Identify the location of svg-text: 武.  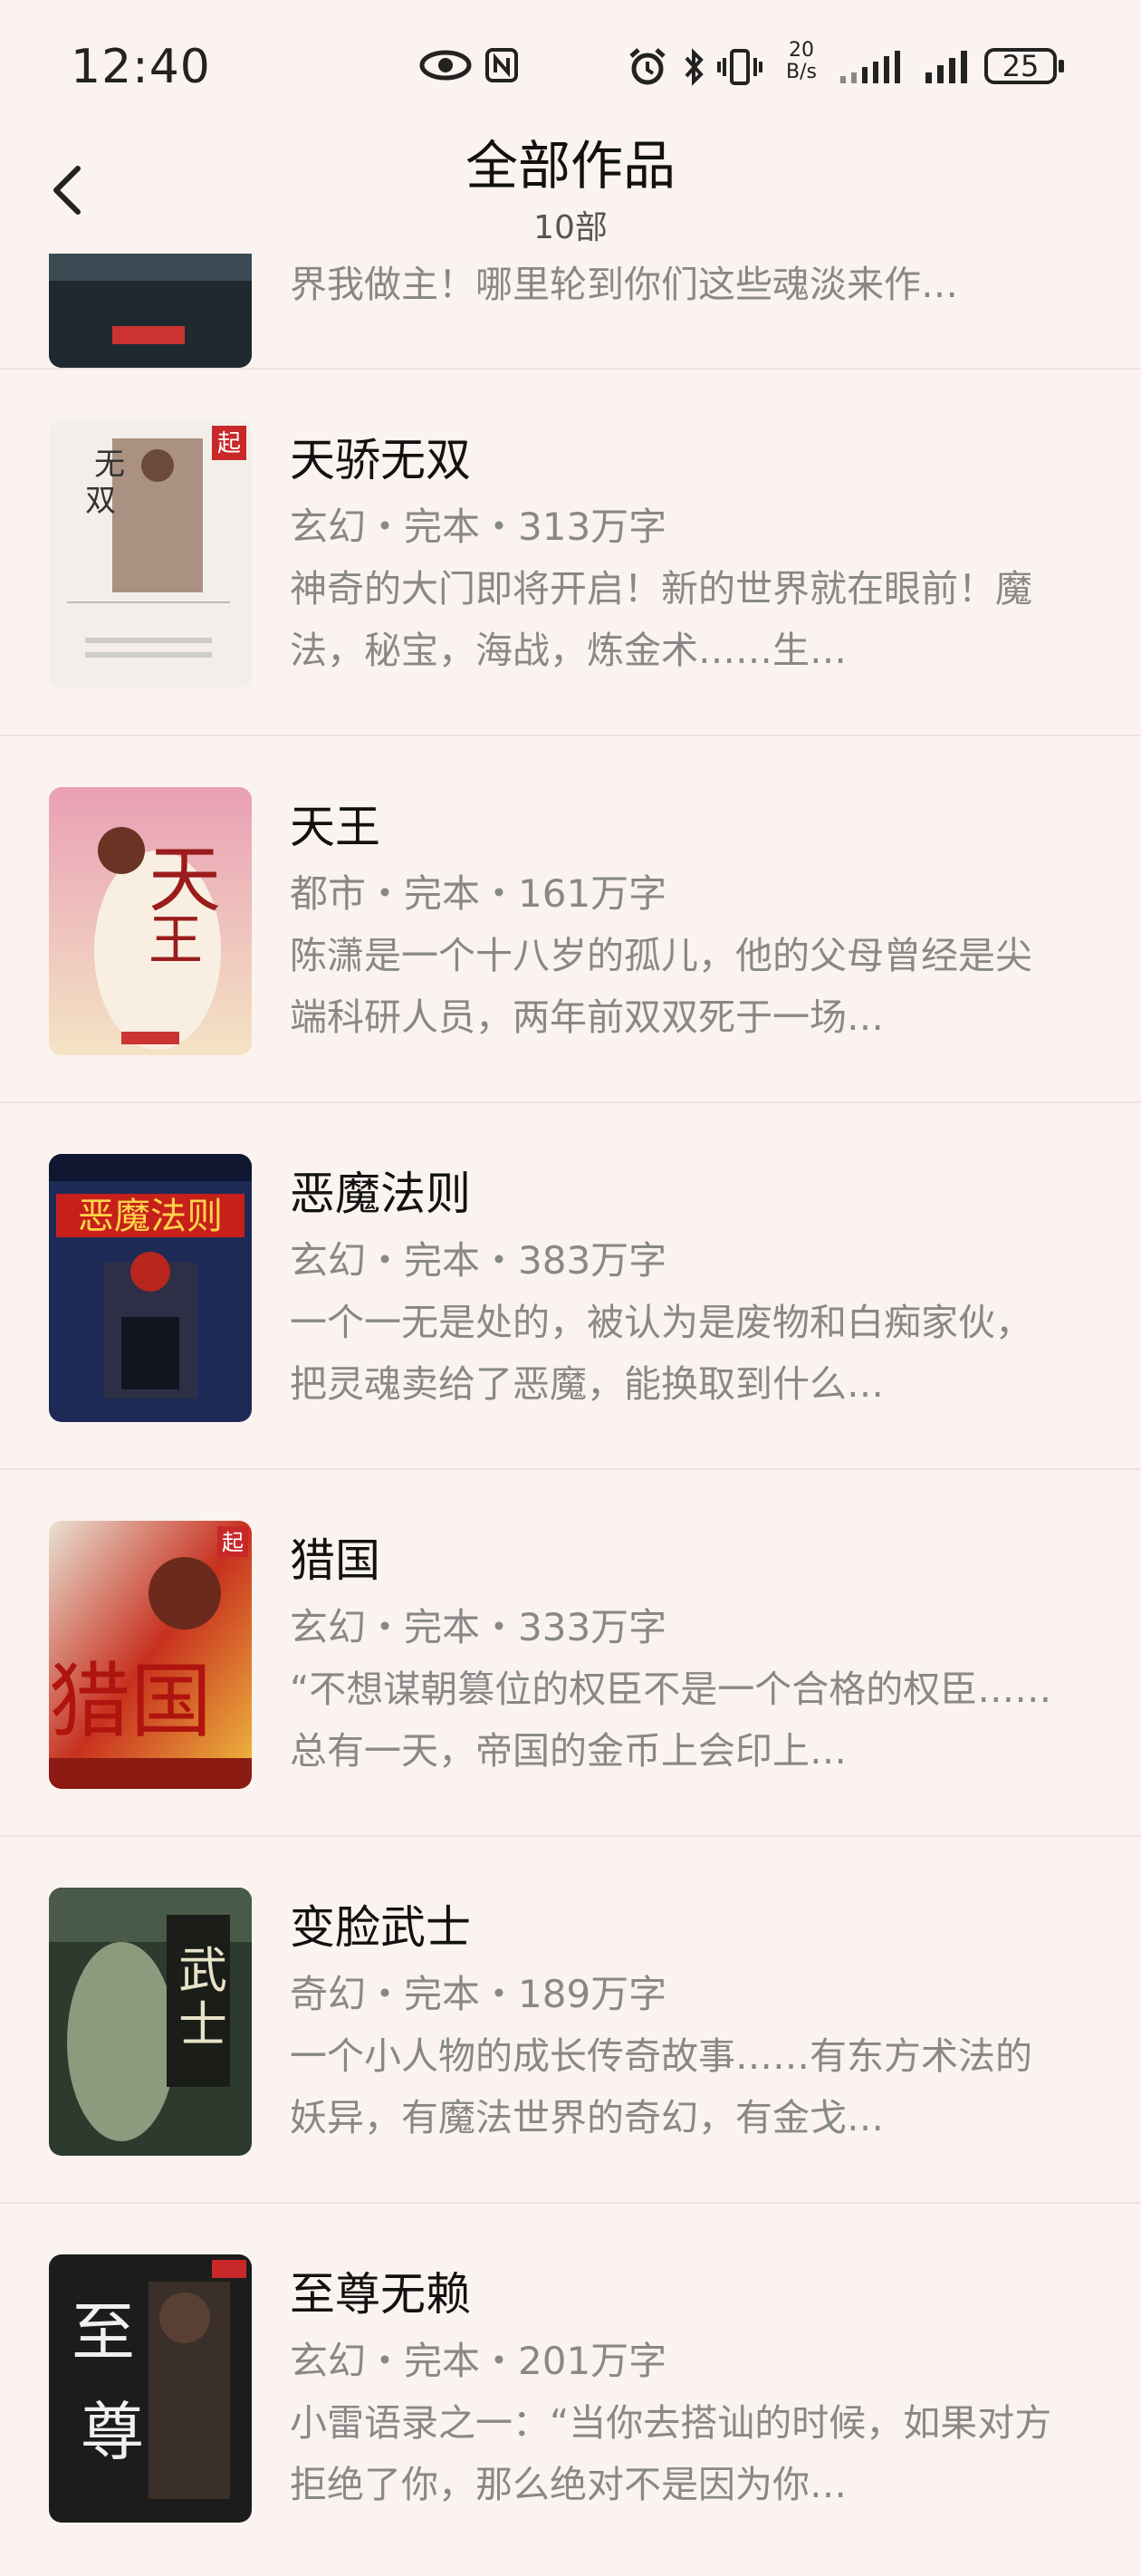
(203, 1970).